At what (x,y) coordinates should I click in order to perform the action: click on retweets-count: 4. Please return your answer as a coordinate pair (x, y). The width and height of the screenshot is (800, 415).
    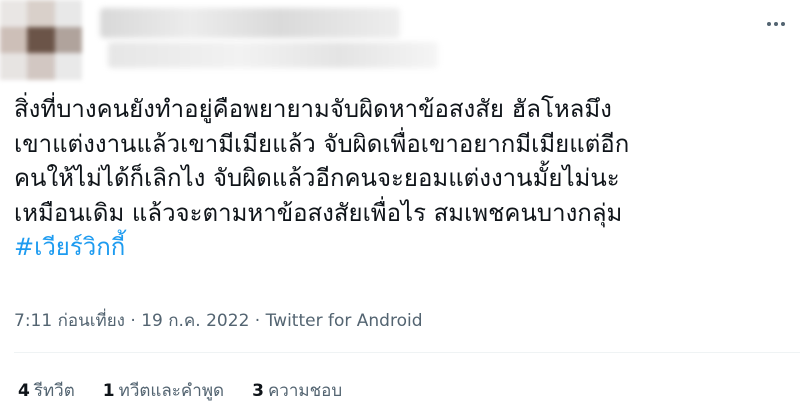
    Looking at the image, I should click on (24, 391).